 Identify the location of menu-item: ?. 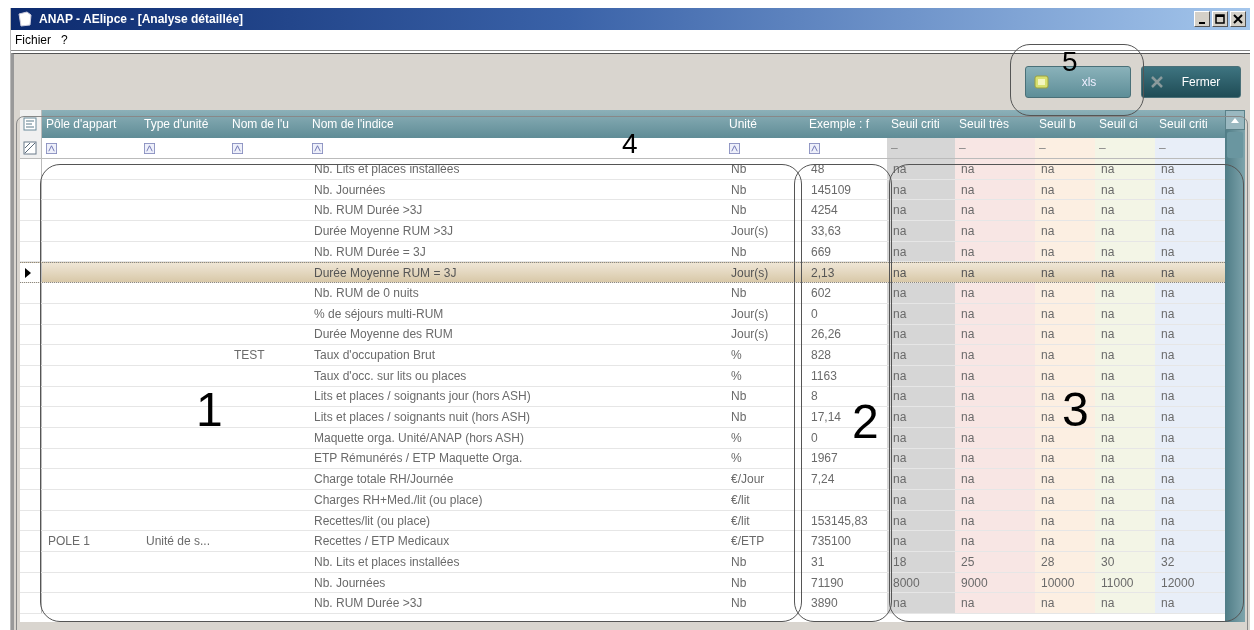
(64, 40).